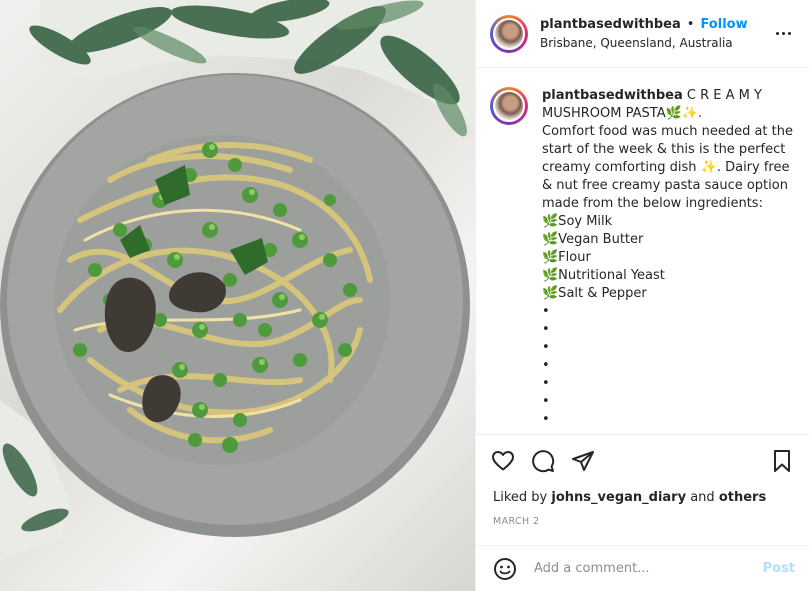  What do you see at coordinates (522, 497) in the screenshot?
I see `likes-prefix: Liked by` at bounding box center [522, 497].